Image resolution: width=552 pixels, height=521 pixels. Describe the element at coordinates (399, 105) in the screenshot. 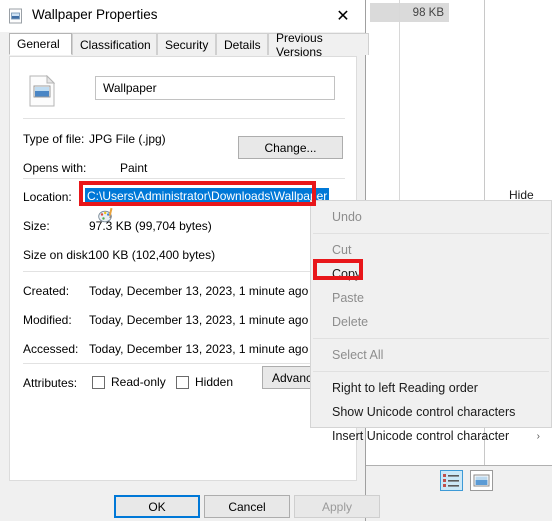

I see `column-separator` at that location.